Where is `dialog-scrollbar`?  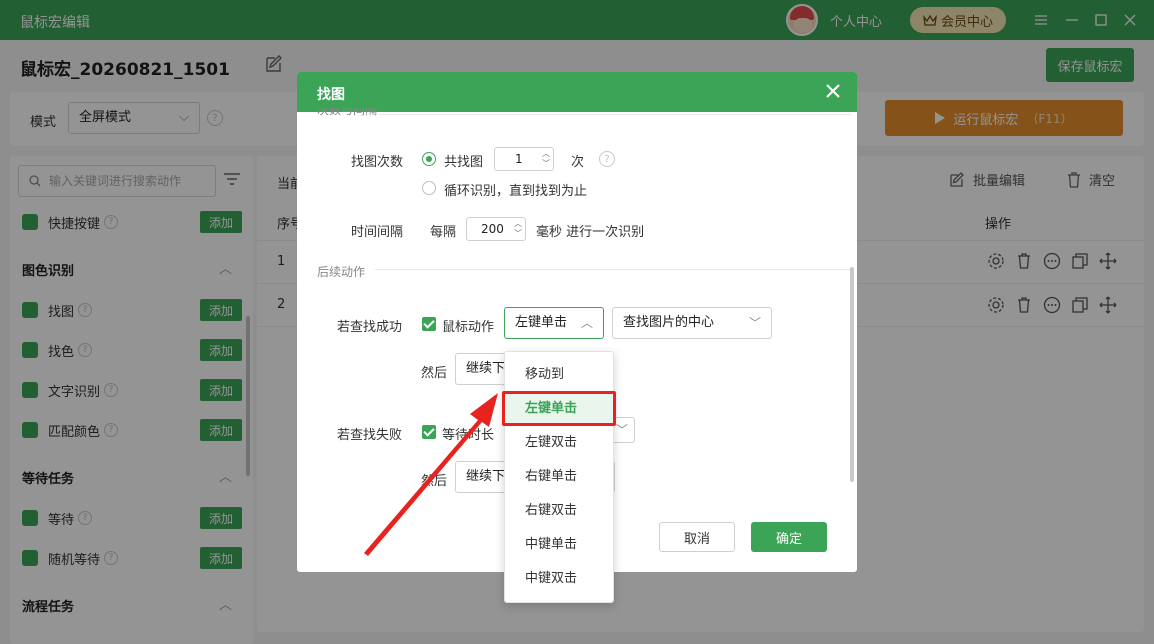 dialog-scrollbar is located at coordinates (852, 374).